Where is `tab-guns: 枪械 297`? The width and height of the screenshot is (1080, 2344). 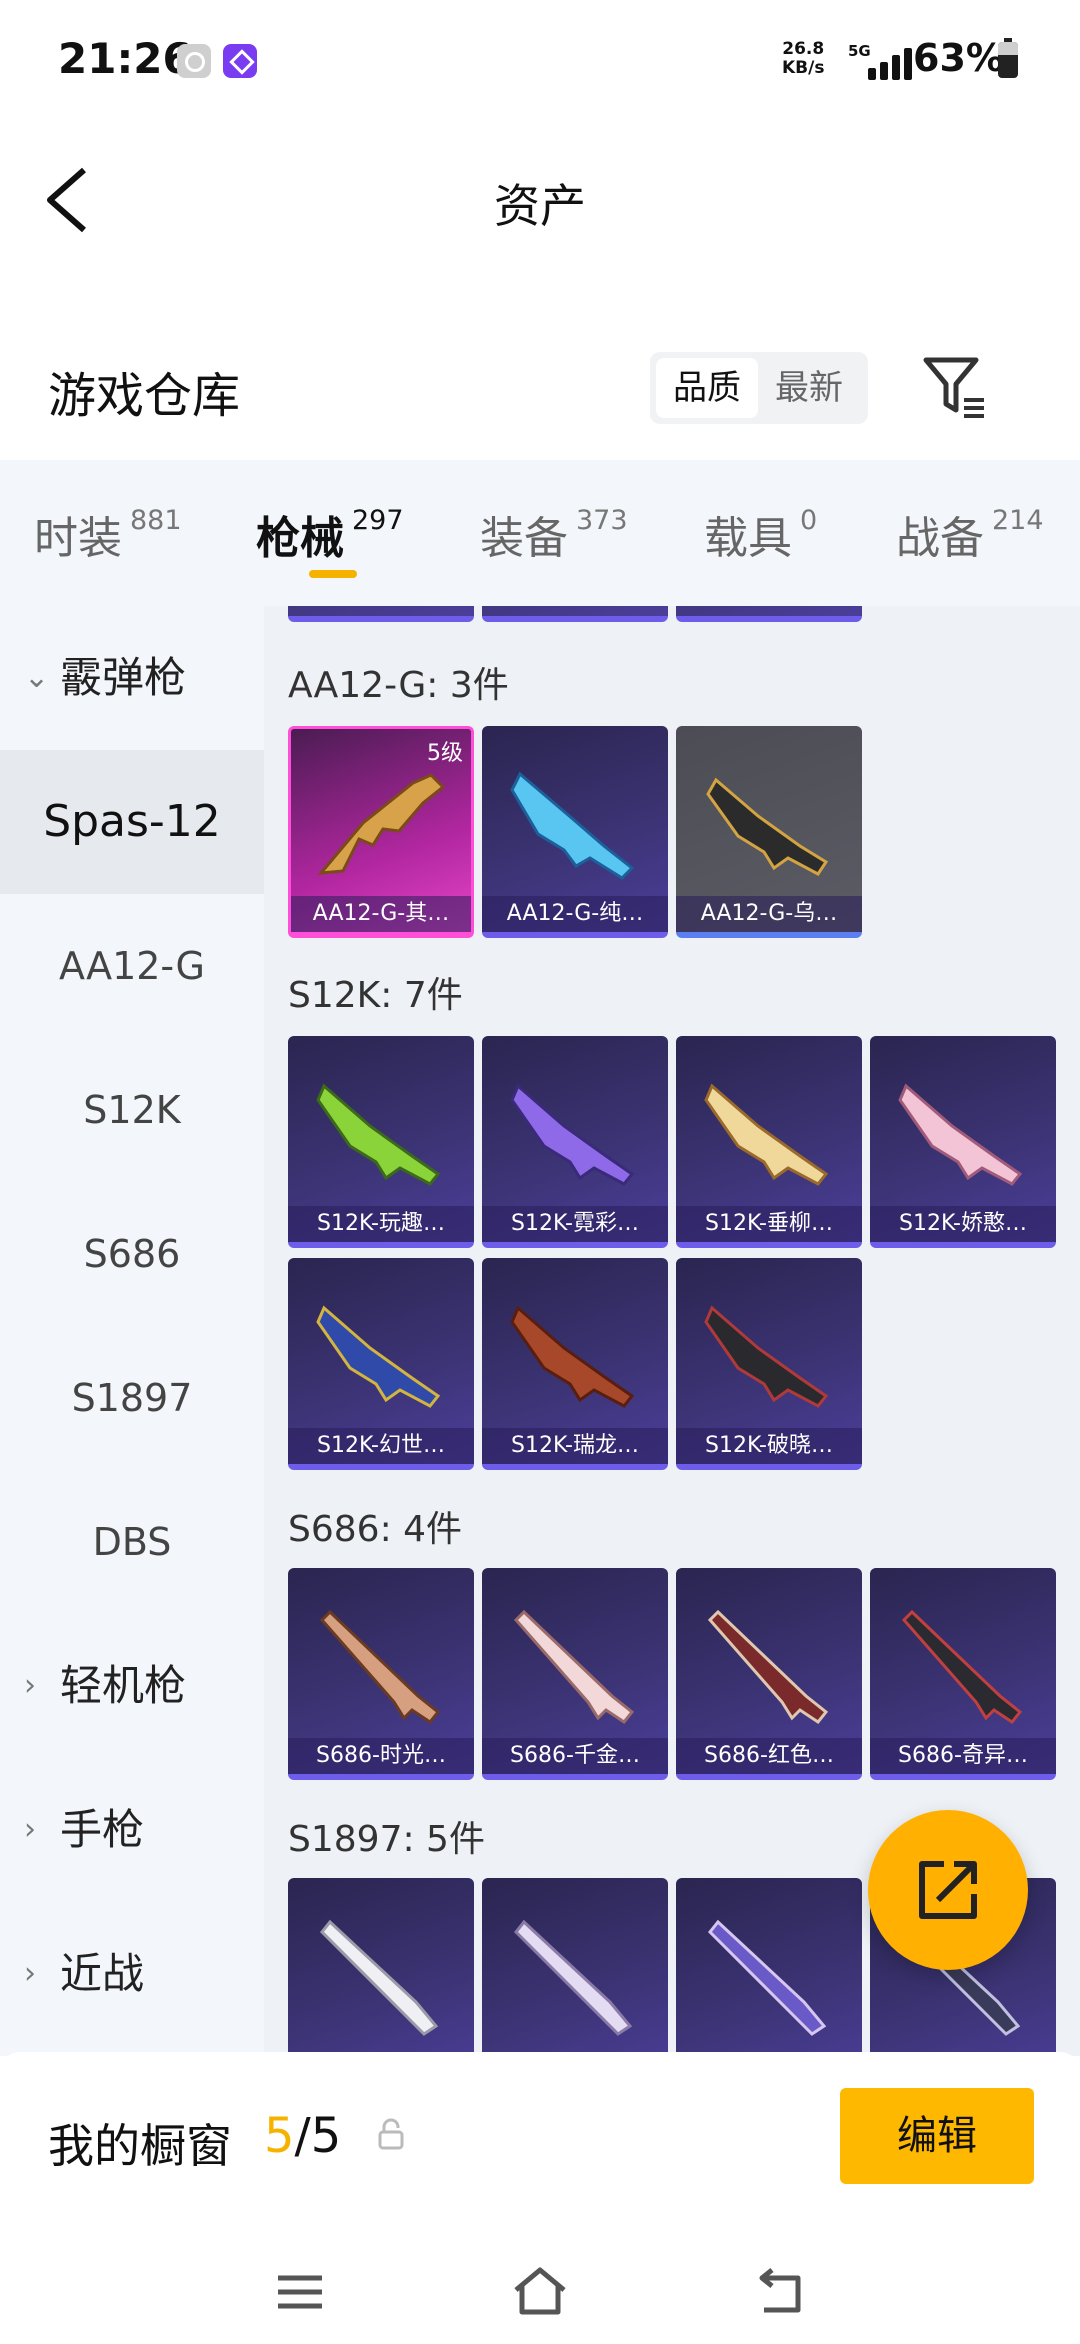
tab-guns: 枪械 297 is located at coordinates (330, 534).